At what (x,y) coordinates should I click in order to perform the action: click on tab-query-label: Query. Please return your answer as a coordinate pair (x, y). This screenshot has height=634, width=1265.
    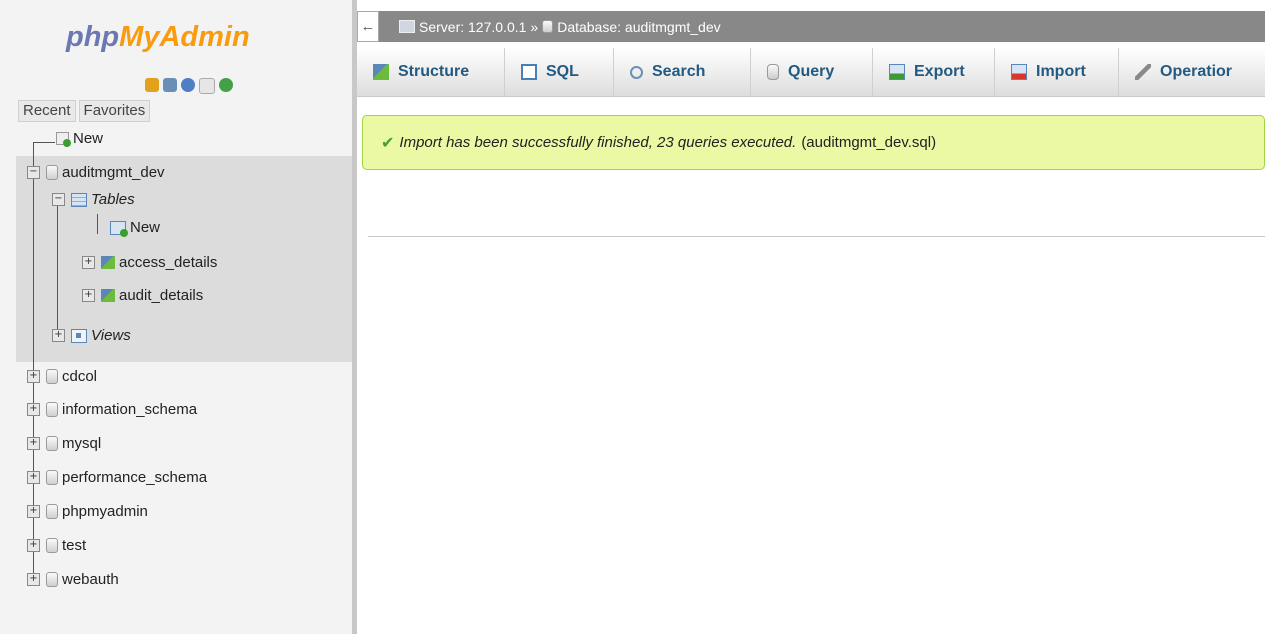
    Looking at the image, I should click on (811, 71).